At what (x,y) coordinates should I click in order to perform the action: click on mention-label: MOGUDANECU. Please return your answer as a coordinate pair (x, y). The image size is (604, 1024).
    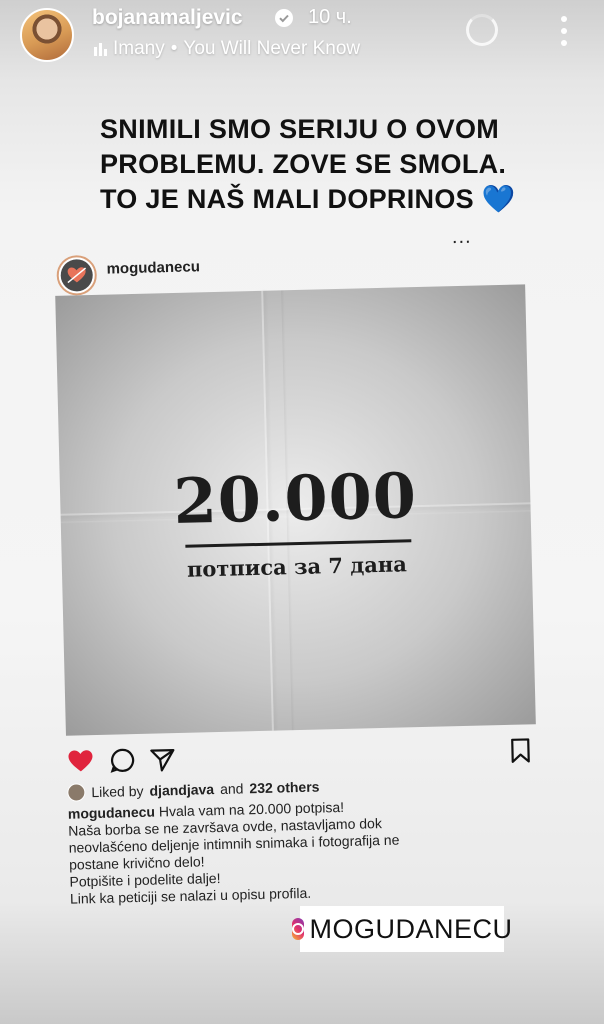
    Looking at the image, I should click on (411, 928).